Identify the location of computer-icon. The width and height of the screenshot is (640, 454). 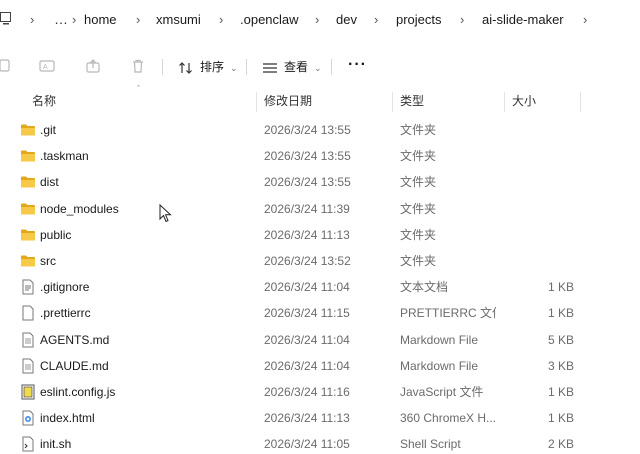
(5, 18).